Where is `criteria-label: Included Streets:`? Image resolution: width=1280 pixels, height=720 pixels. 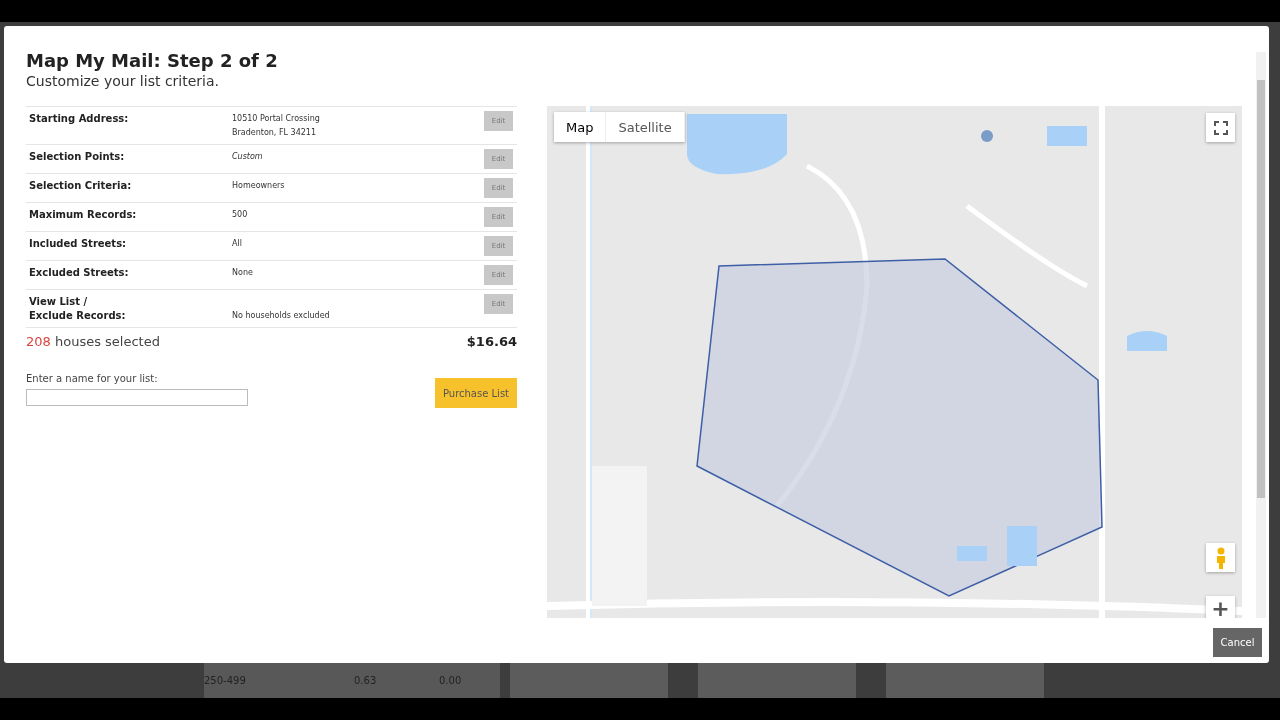 criteria-label: Included Streets: is located at coordinates (78, 244).